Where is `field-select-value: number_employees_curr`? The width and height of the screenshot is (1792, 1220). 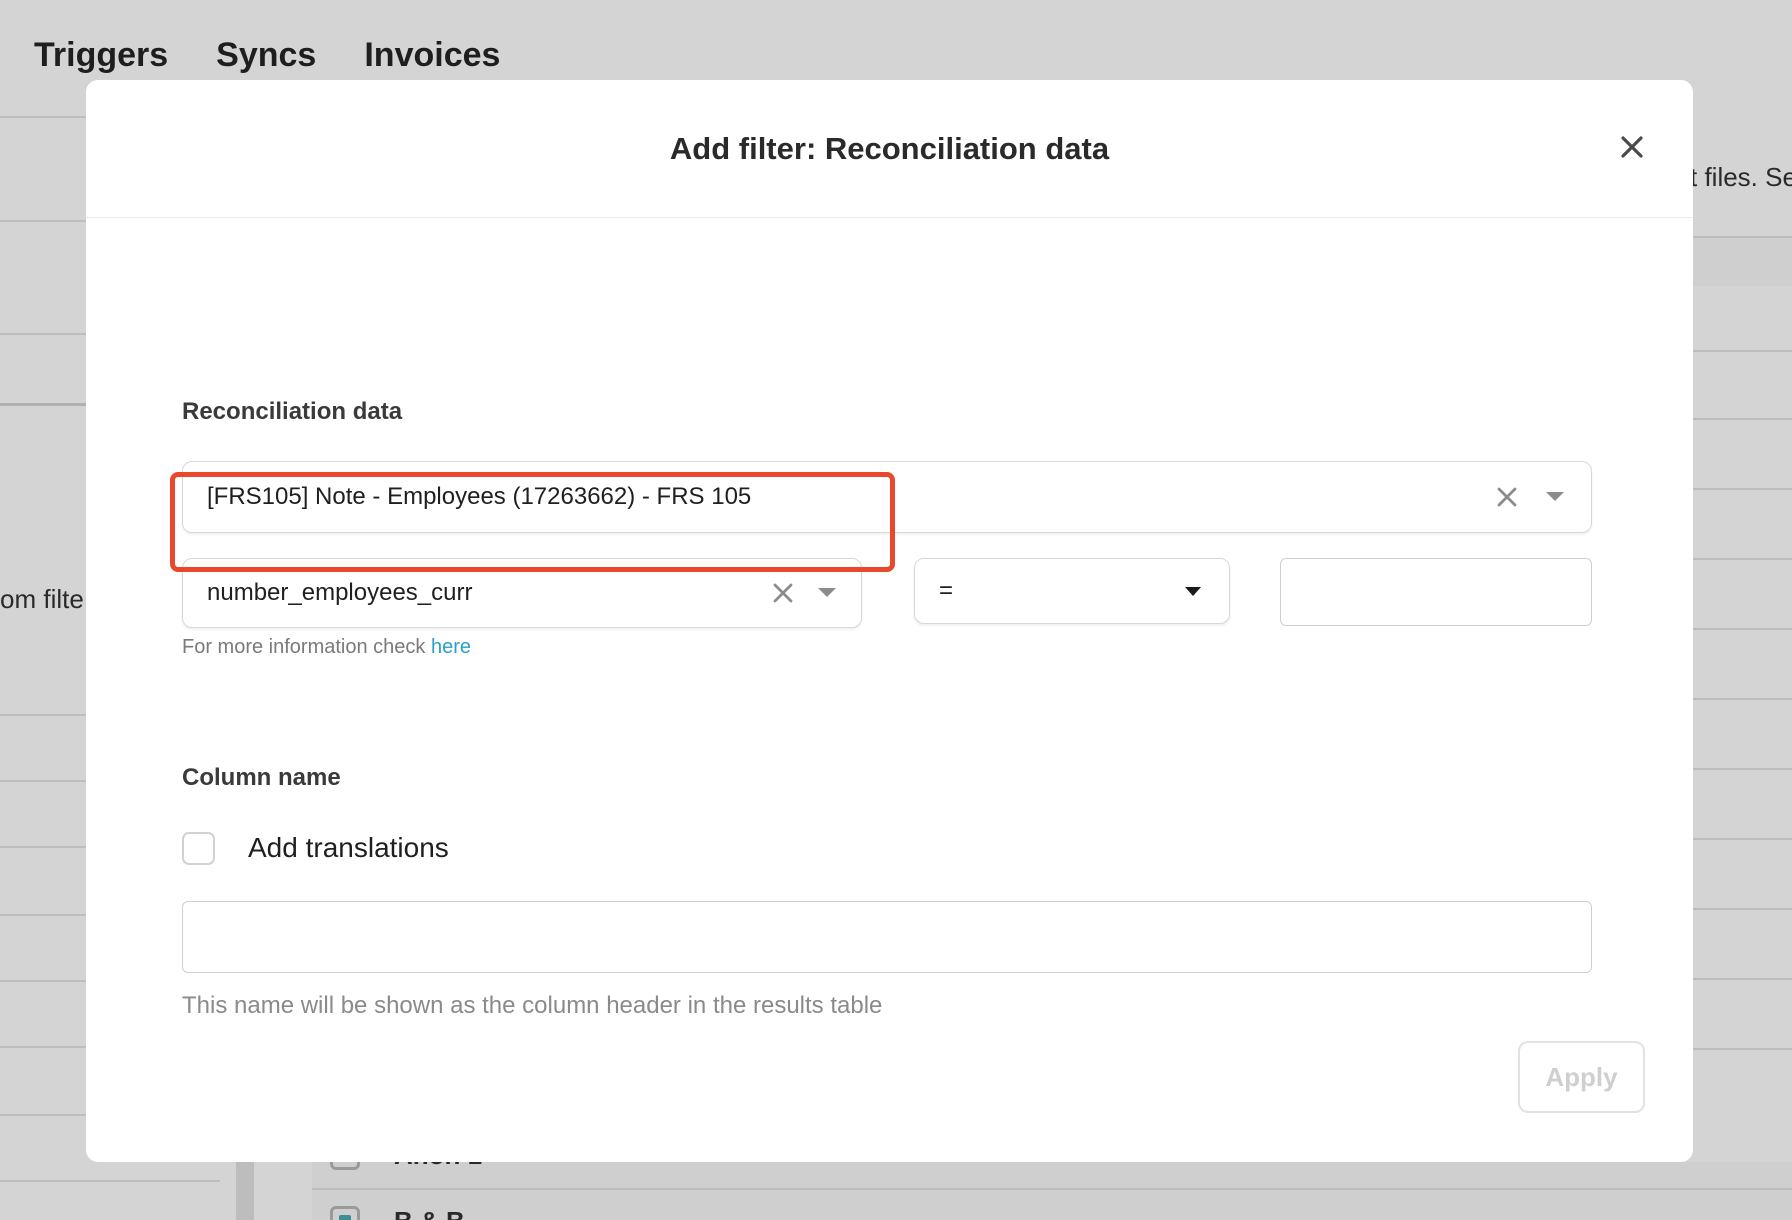
field-select-value: number_employees_curr is located at coordinates (340, 592).